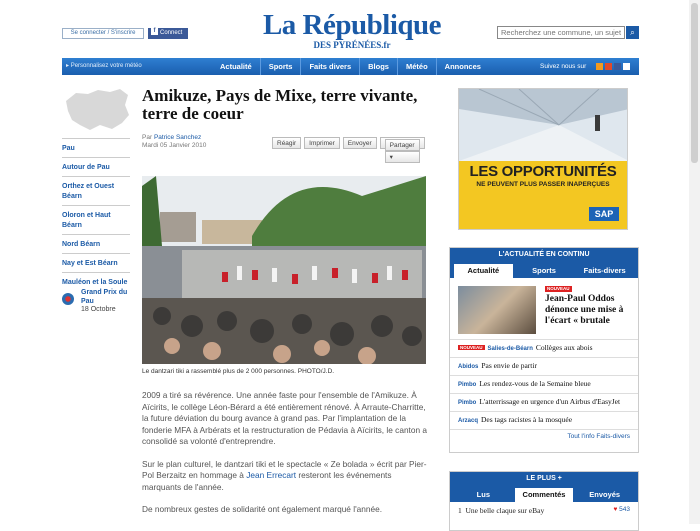  Describe the element at coordinates (402, 145) in the screenshot. I see `share-label: Partager` at that location.